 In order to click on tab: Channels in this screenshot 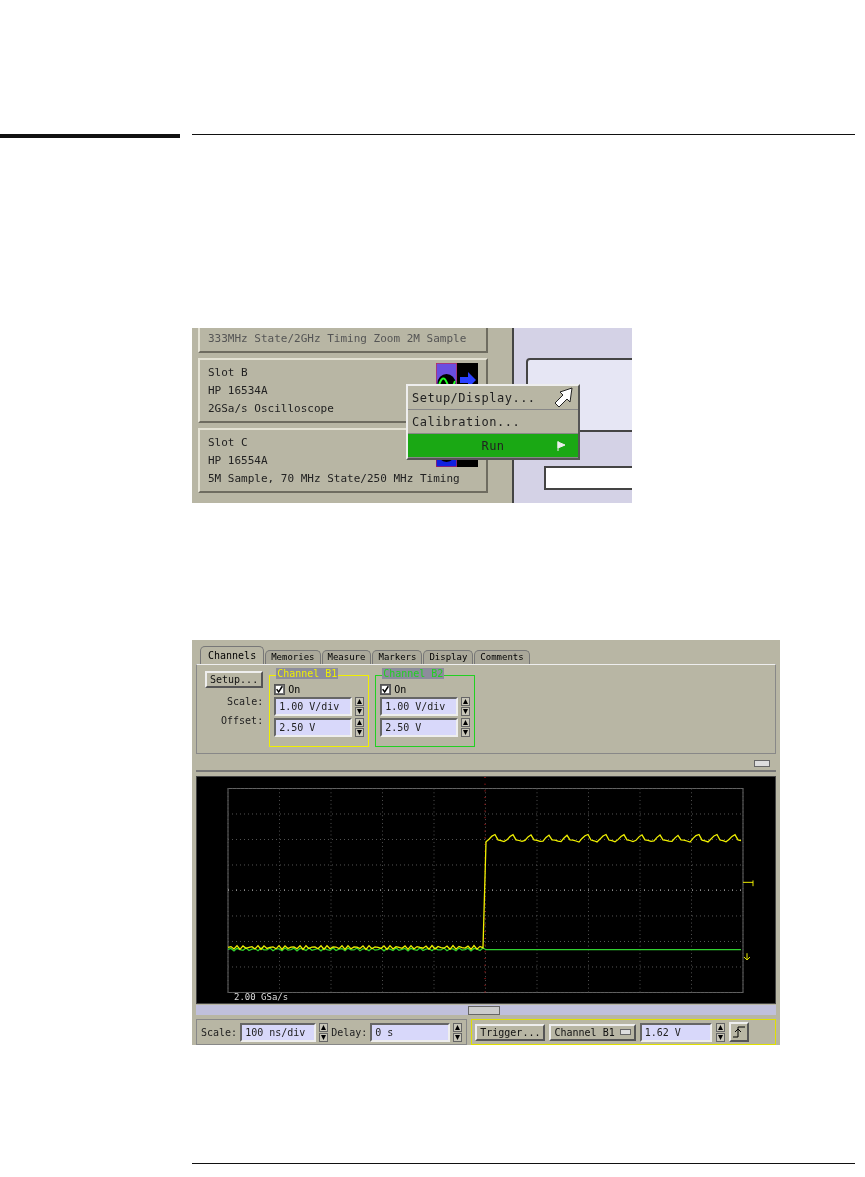, I will do `click(232, 655)`.